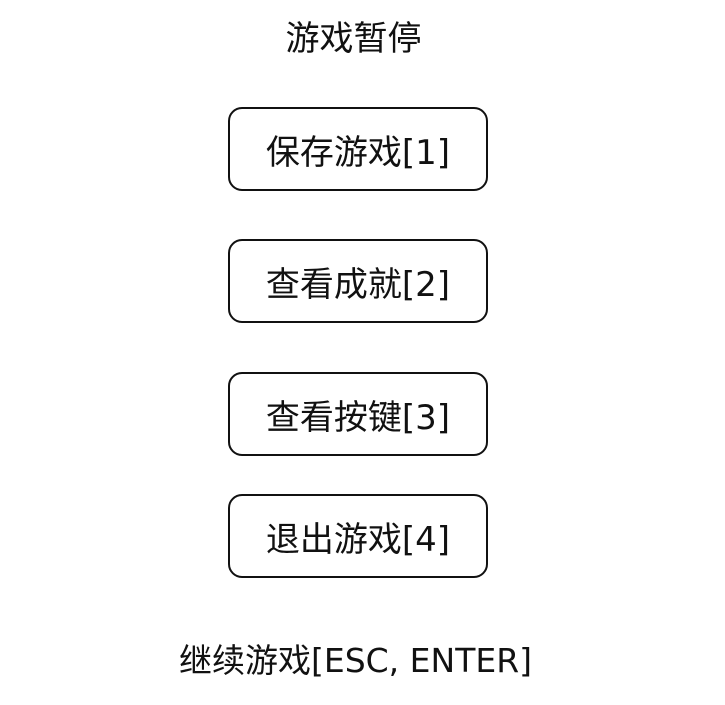 This screenshot has height=705, width=725. What do you see at coordinates (358, 417) in the screenshot?
I see `view-keybindings-label: 查看按键[3]` at bounding box center [358, 417].